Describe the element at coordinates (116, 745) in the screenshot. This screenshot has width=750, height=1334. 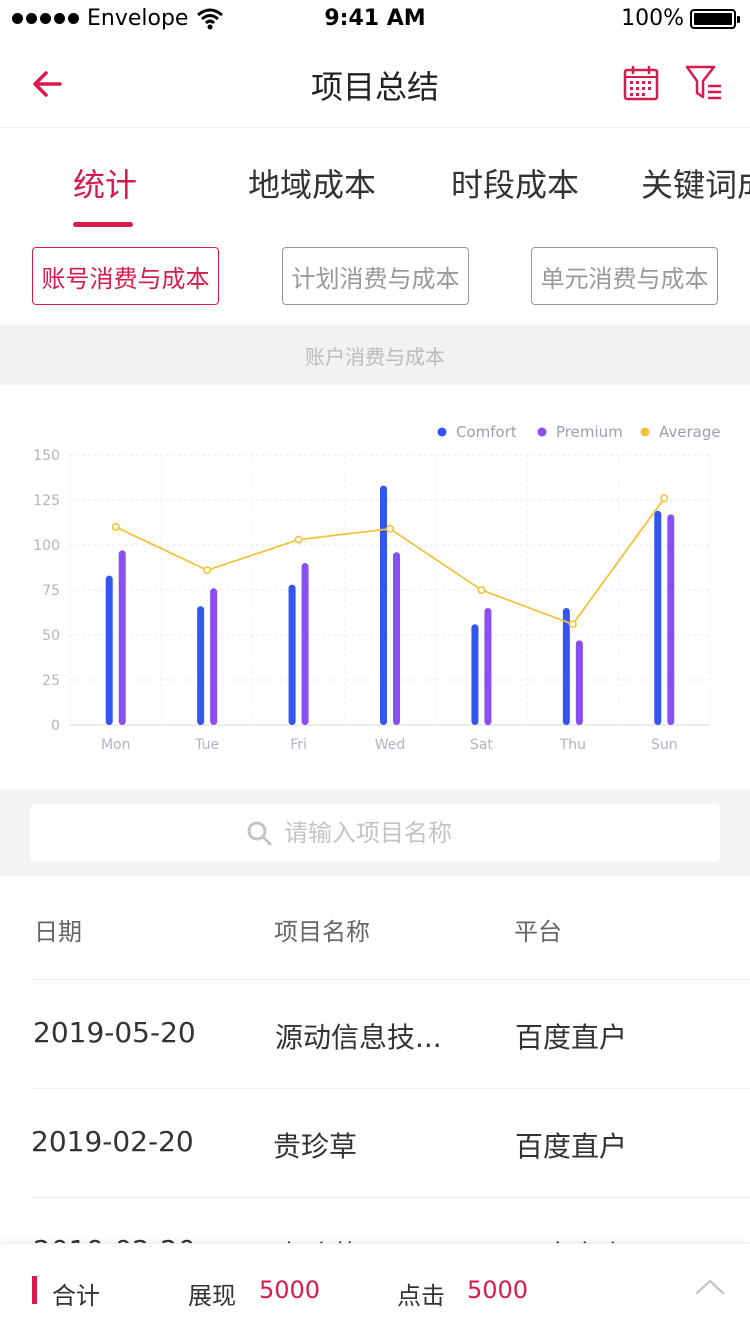
I see `x-tick-label: Mon` at that location.